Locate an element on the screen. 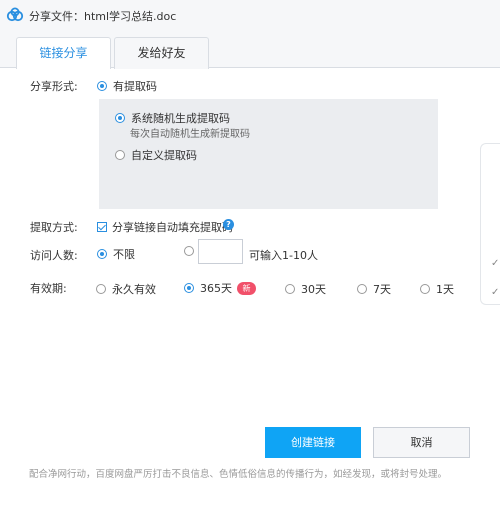 The height and width of the screenshot is (518, 500). side-panel is located at coordinates (490, 224).